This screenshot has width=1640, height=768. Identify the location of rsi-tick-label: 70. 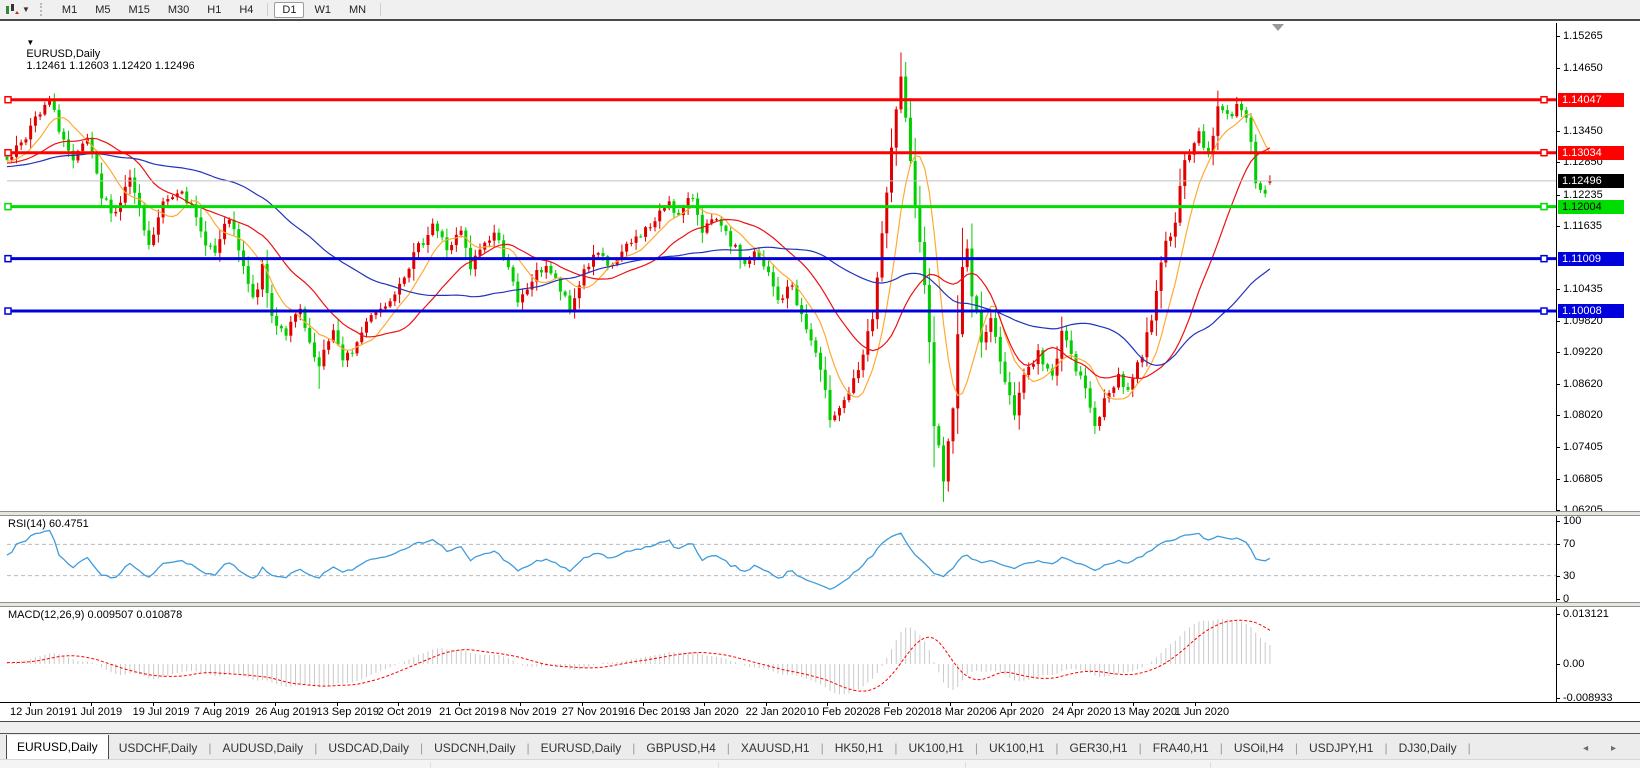
(1569, 544).